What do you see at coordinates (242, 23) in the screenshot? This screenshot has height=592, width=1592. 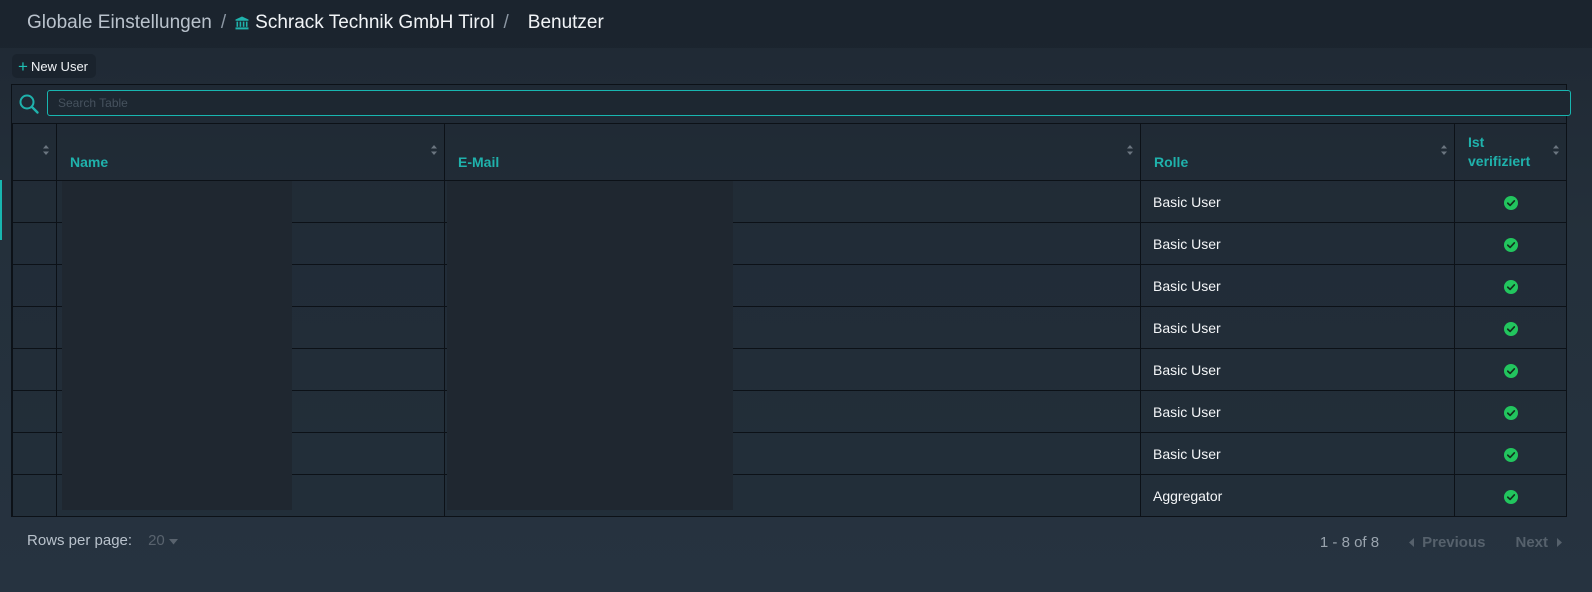 I see `institution-icon` at bounding box center [242, 23].